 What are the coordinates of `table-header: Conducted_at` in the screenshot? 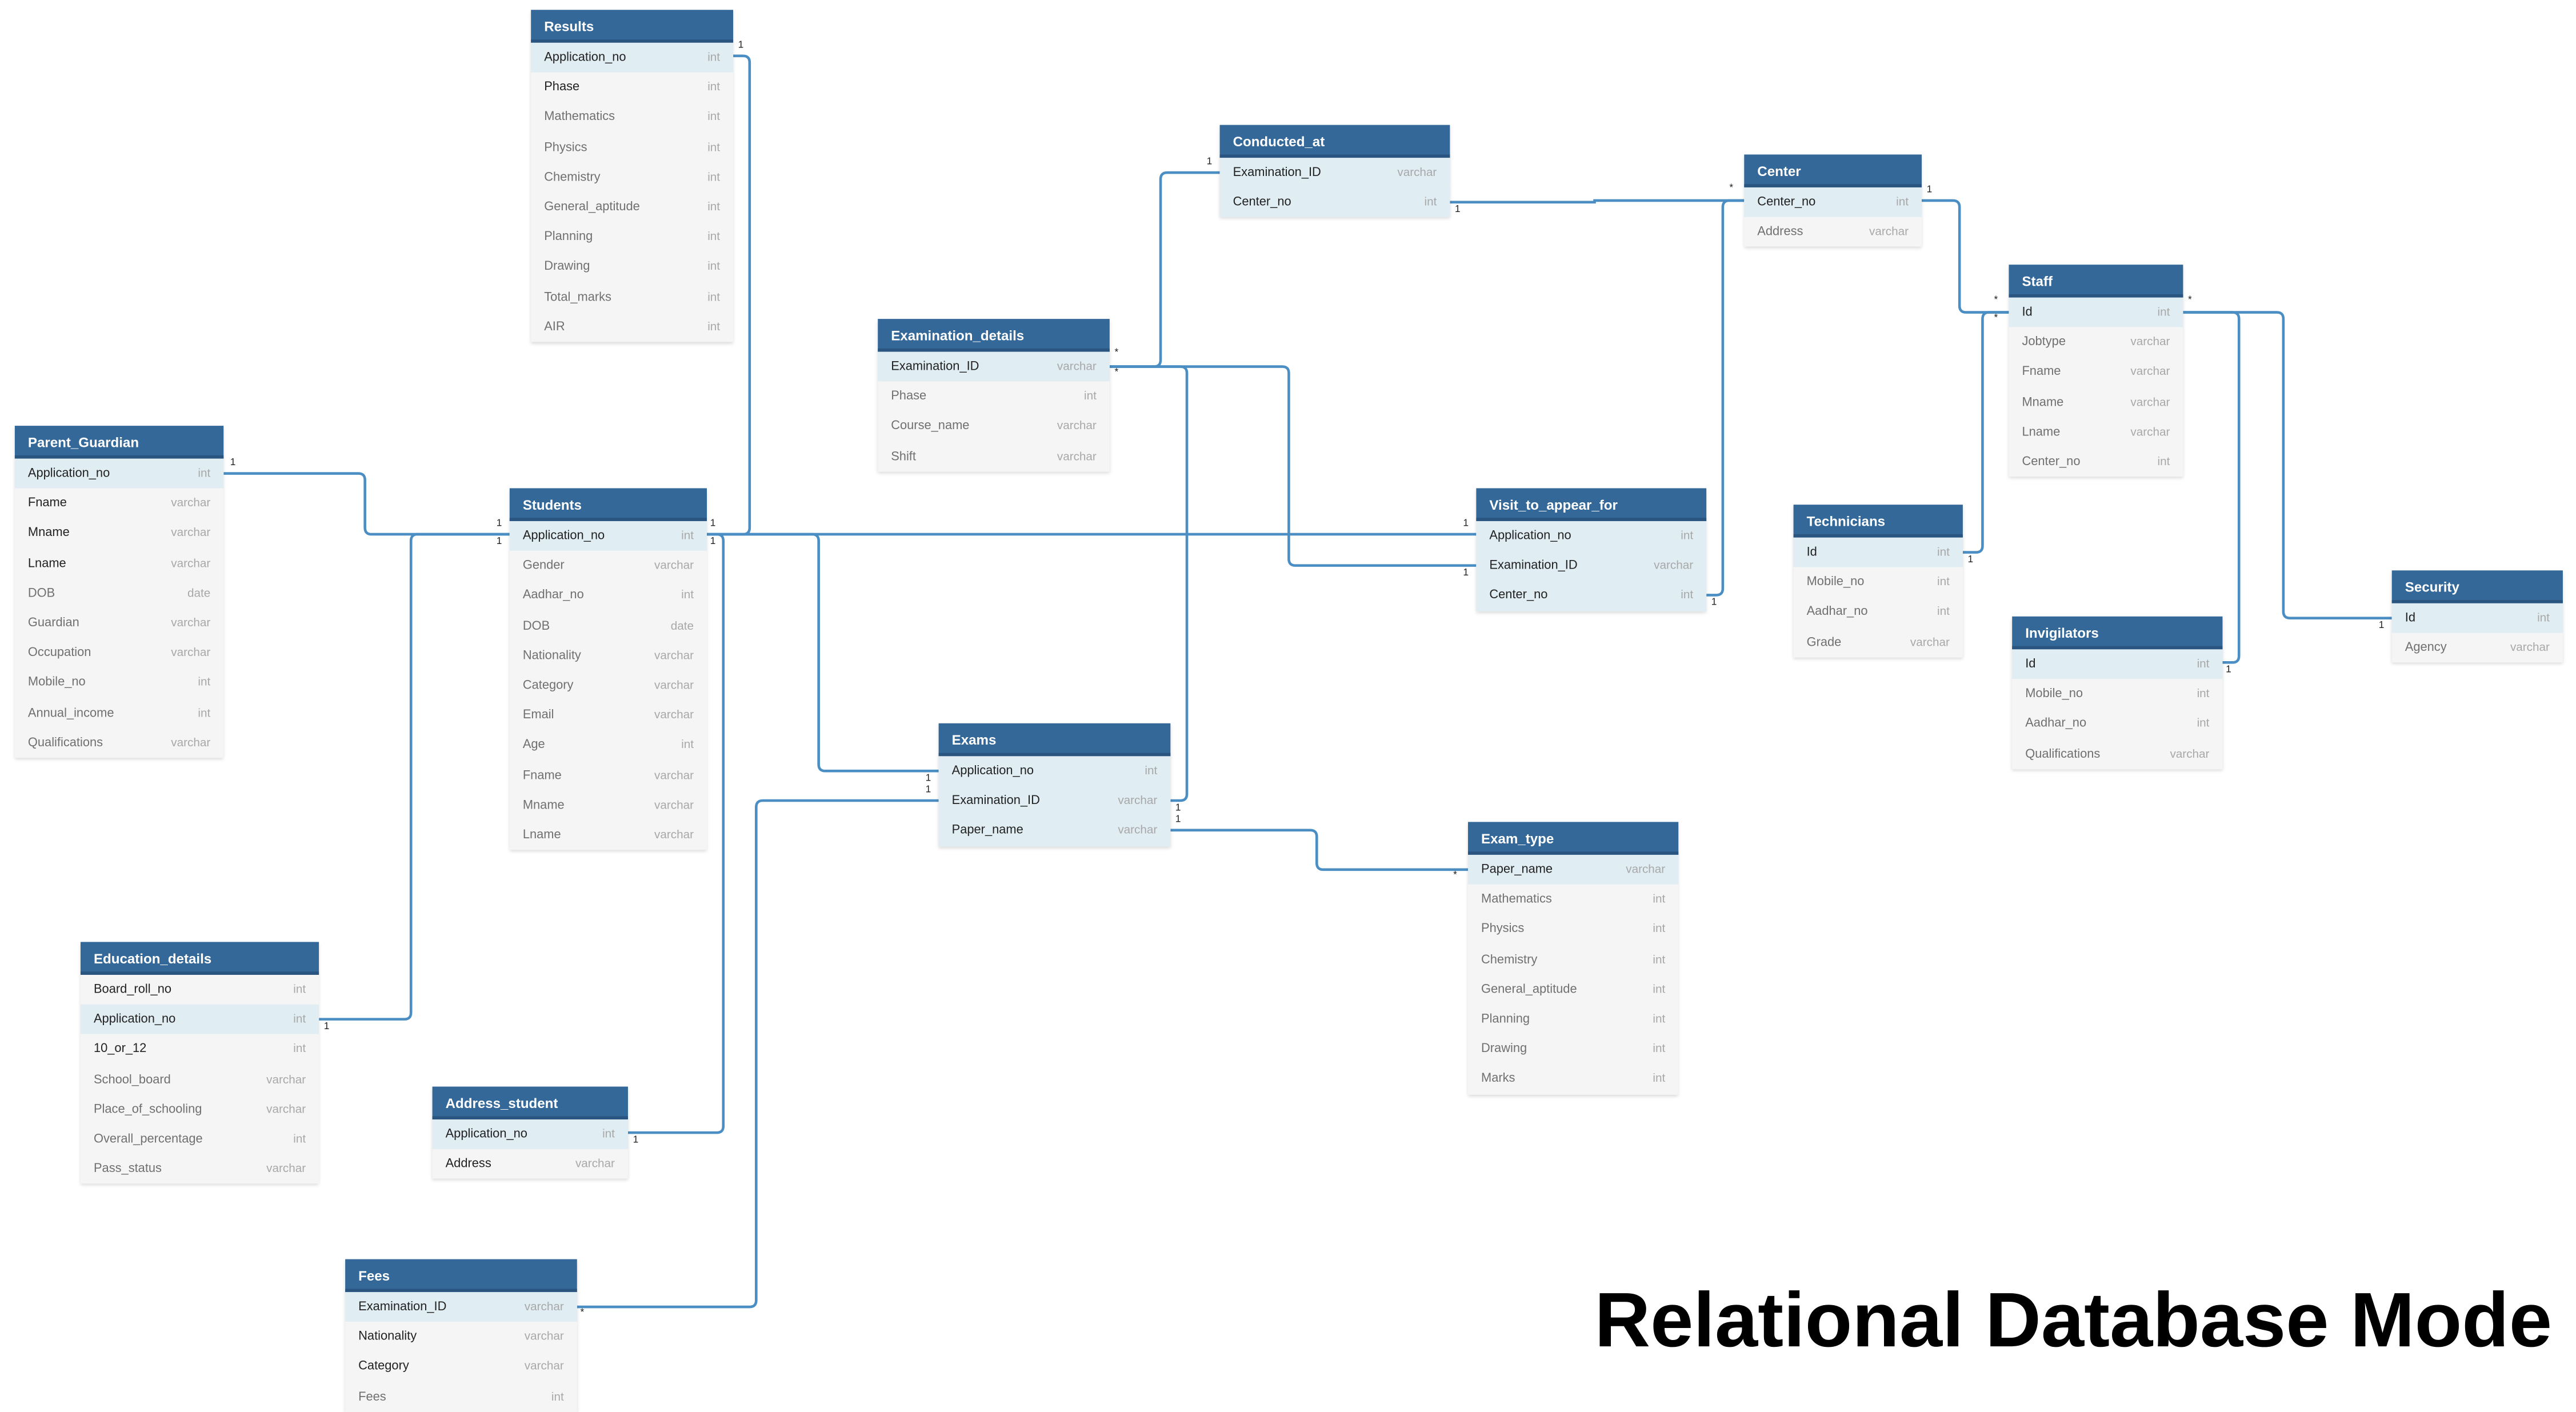 It's located at (1334, 141).